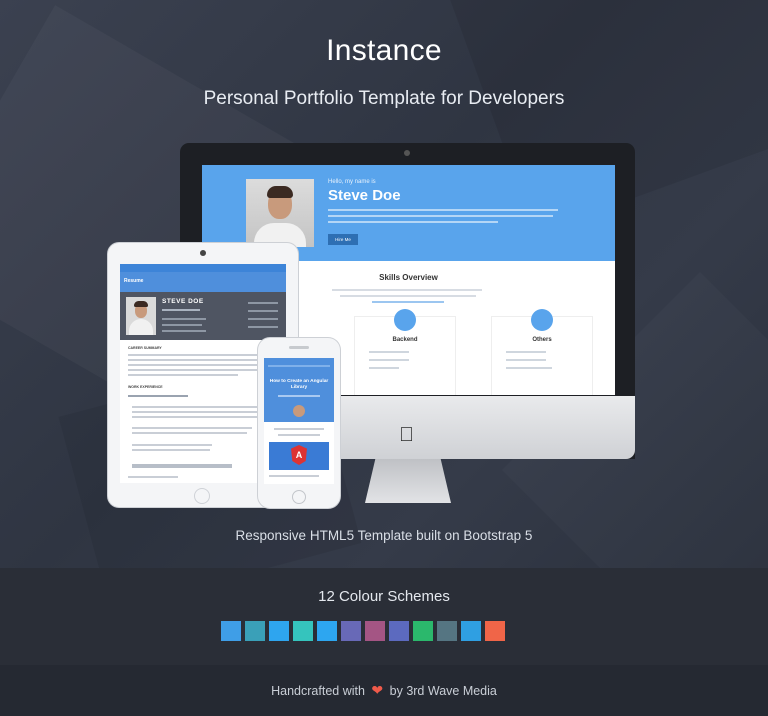 The image size is (768, 716). Describe the element at coordinates (364, 195) in the screenshot. I see `screen-name: Steve Doe` at that location.